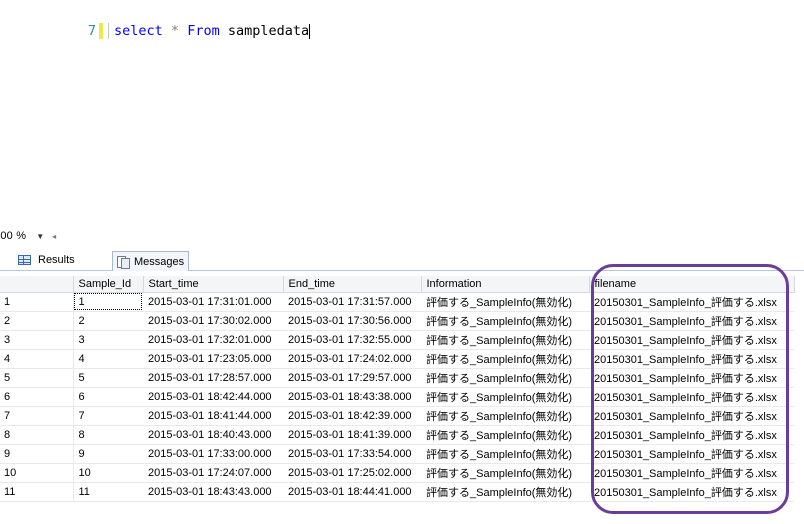 This screenshot has width=804, height=524. What do you see at coordinates (108, 31) in the screenshot?
I see `editor-margin` at bounding box center [108, 31].